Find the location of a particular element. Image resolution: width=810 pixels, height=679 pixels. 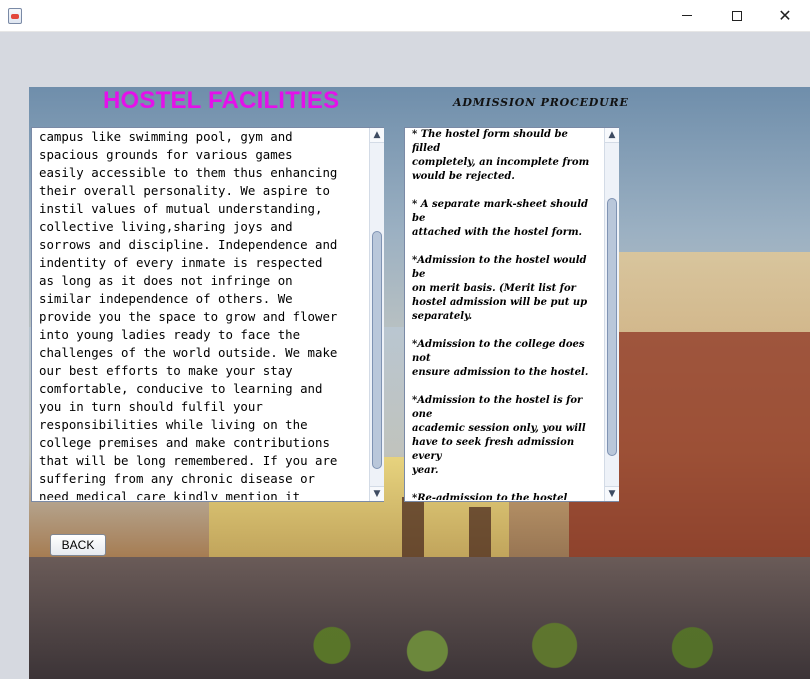

close-icon: ✕ is located at coordinates (785, 15).